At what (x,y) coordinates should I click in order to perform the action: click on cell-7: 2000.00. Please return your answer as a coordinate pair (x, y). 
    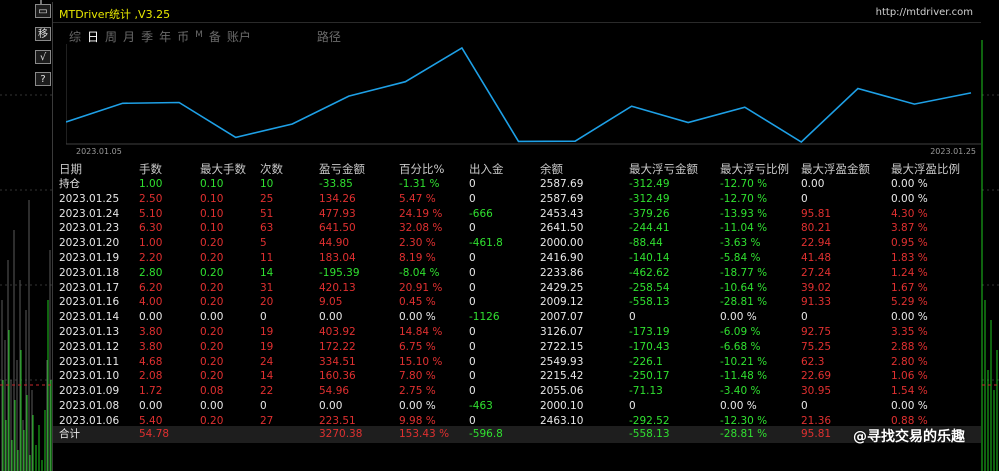
    Looking at the image, I should click on (562, 243).